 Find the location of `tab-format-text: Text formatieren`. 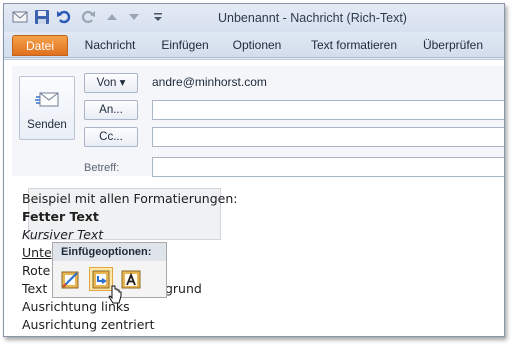

tab-format-text: Text formatieren is located at coordinates (354, 45).